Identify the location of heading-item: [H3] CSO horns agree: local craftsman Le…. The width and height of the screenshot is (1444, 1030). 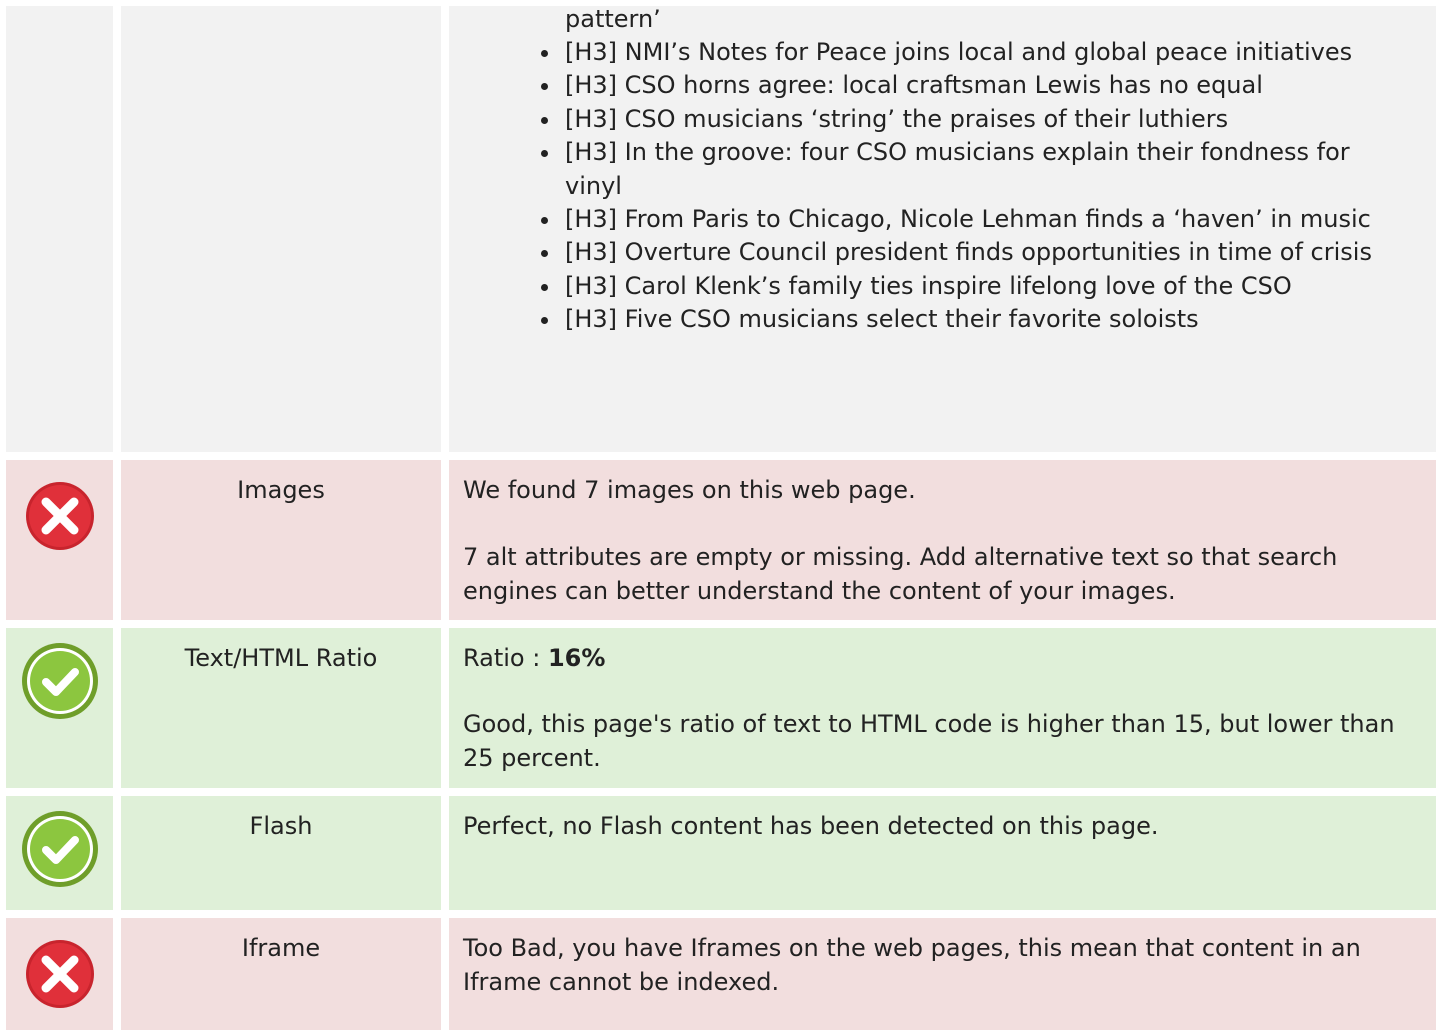
(973, 85).